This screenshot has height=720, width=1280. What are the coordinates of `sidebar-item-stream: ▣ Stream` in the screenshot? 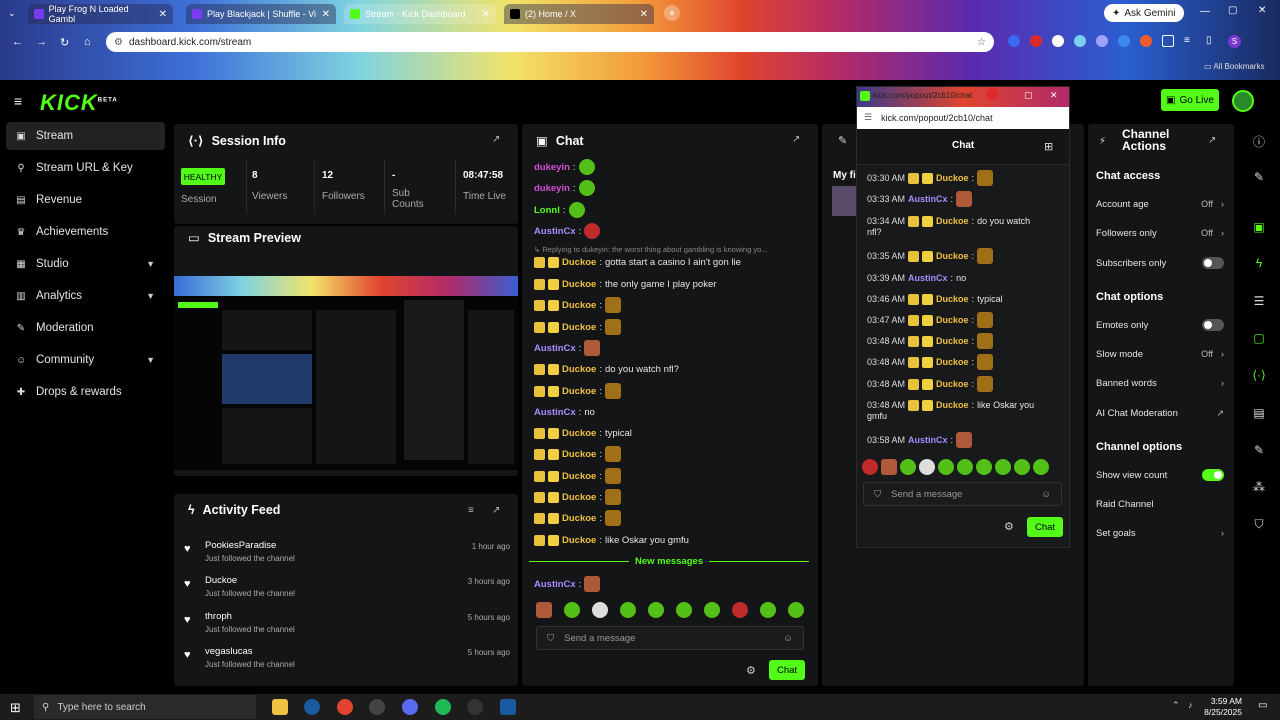 It's located at (85, 136).